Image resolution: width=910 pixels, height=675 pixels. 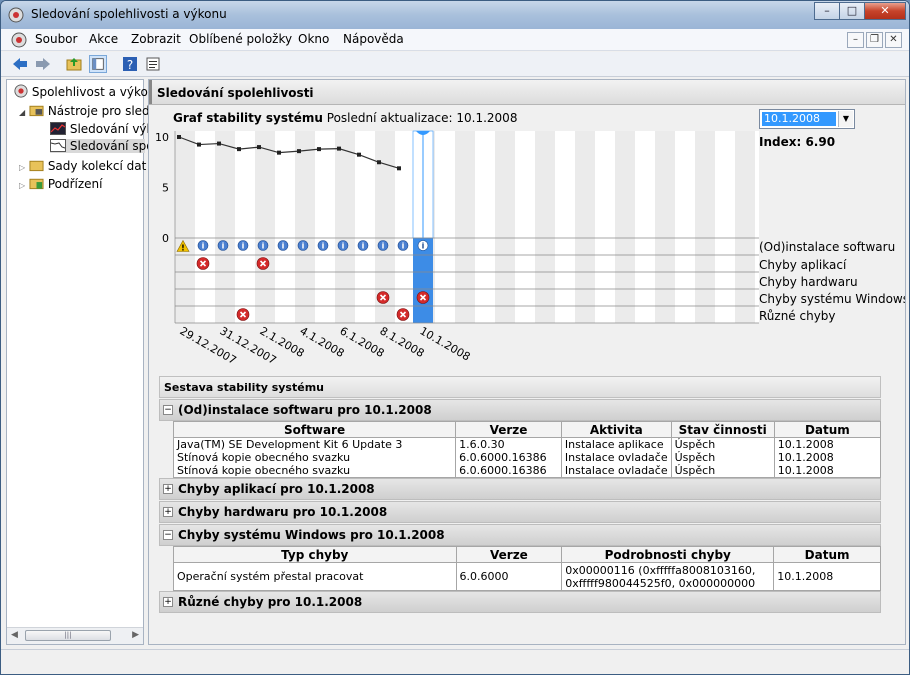 I want to click on maximize-button: □, so click(x=852, y=11).